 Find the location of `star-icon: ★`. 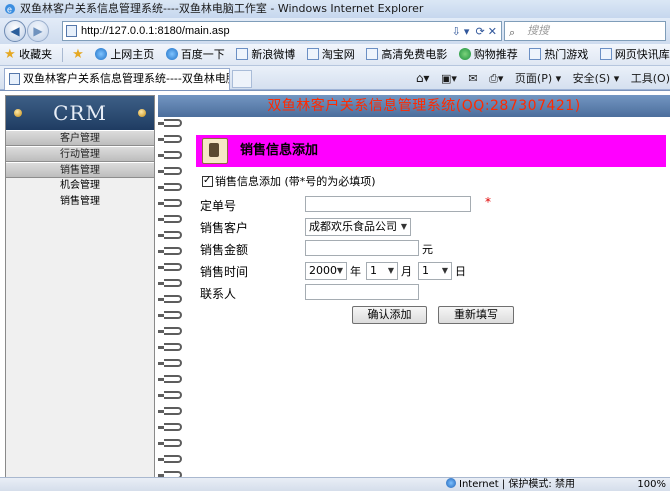

star-icon: ★ is located at coordinates (10, 54).